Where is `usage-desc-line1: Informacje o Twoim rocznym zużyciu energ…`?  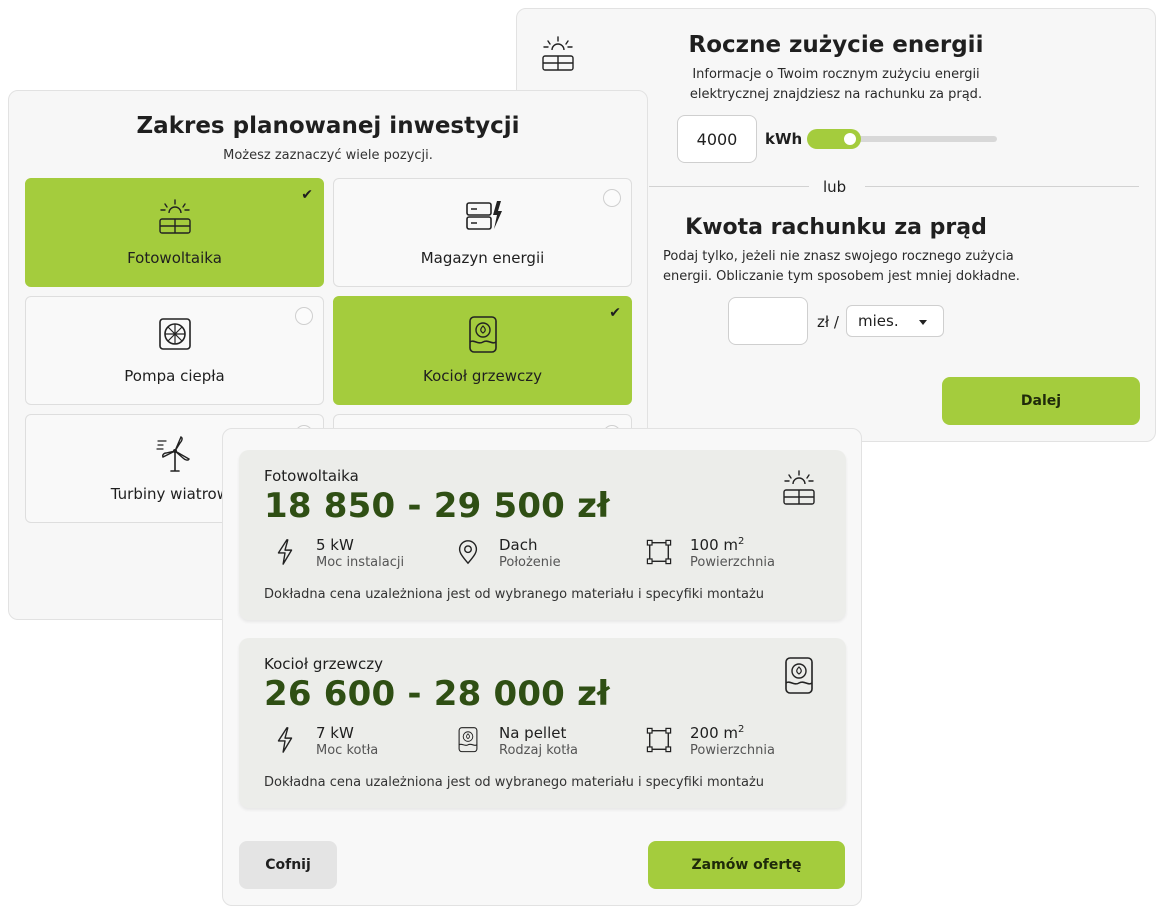 usage-desc-line1: Informacje o Twoim rocznym zużyciu energ… is located at coordinates (836, 74).